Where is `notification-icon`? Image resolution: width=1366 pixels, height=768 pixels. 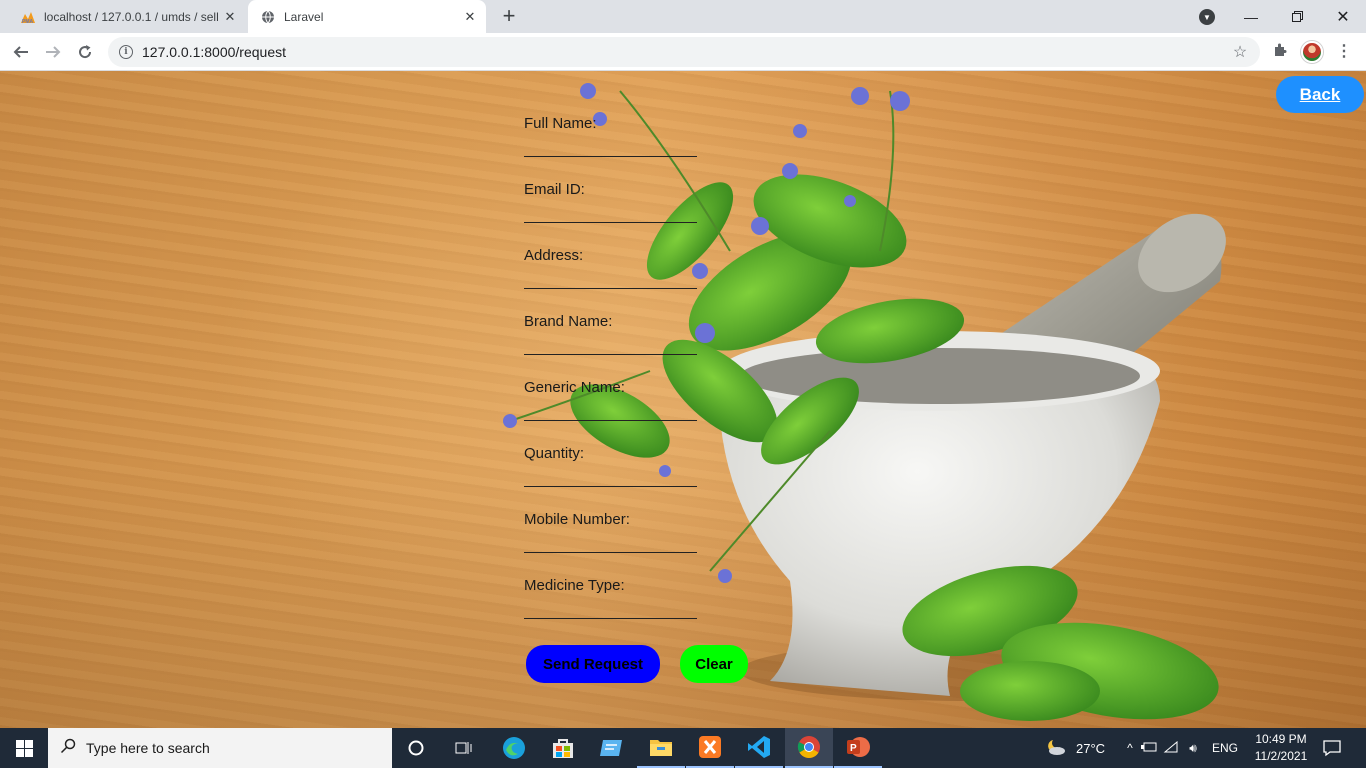
notification-icon is located at coordinates (1332, 748).